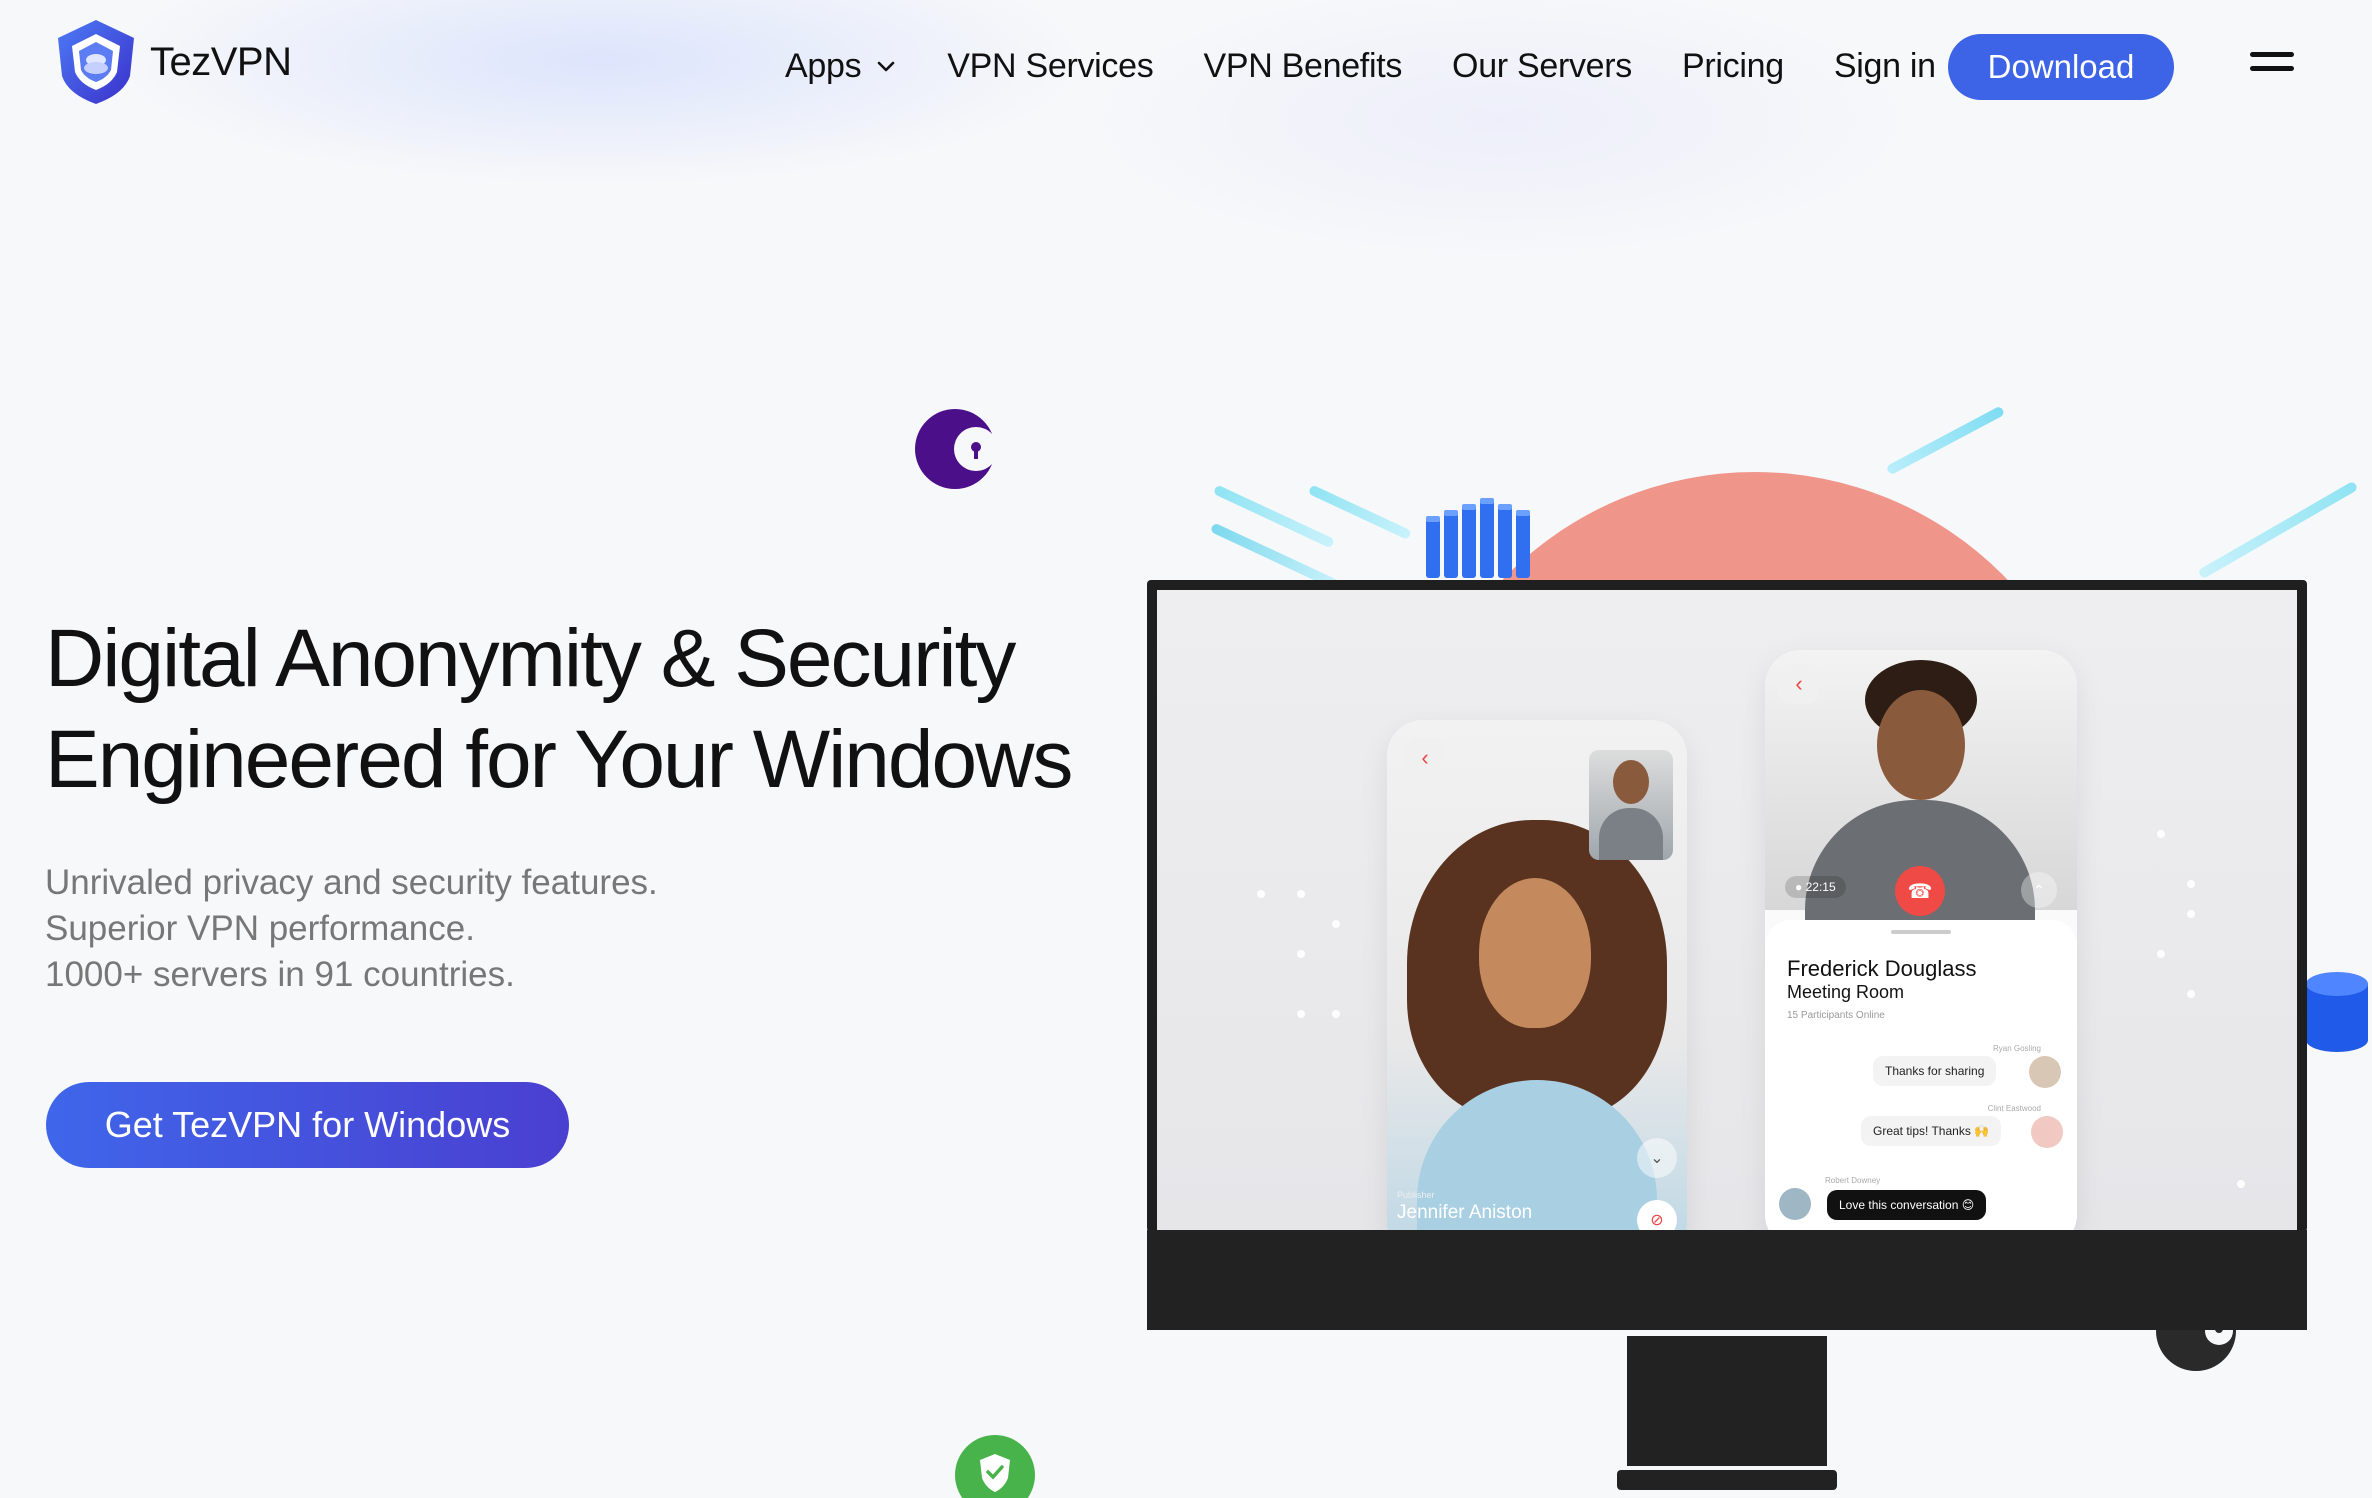 The height and width of the screenshot is (1498, 2372). What do you see at coordinates (1733, 66) in the screenshot?
I see `nav-item-pricing: Pricing` at bounding box center [1733, 66].